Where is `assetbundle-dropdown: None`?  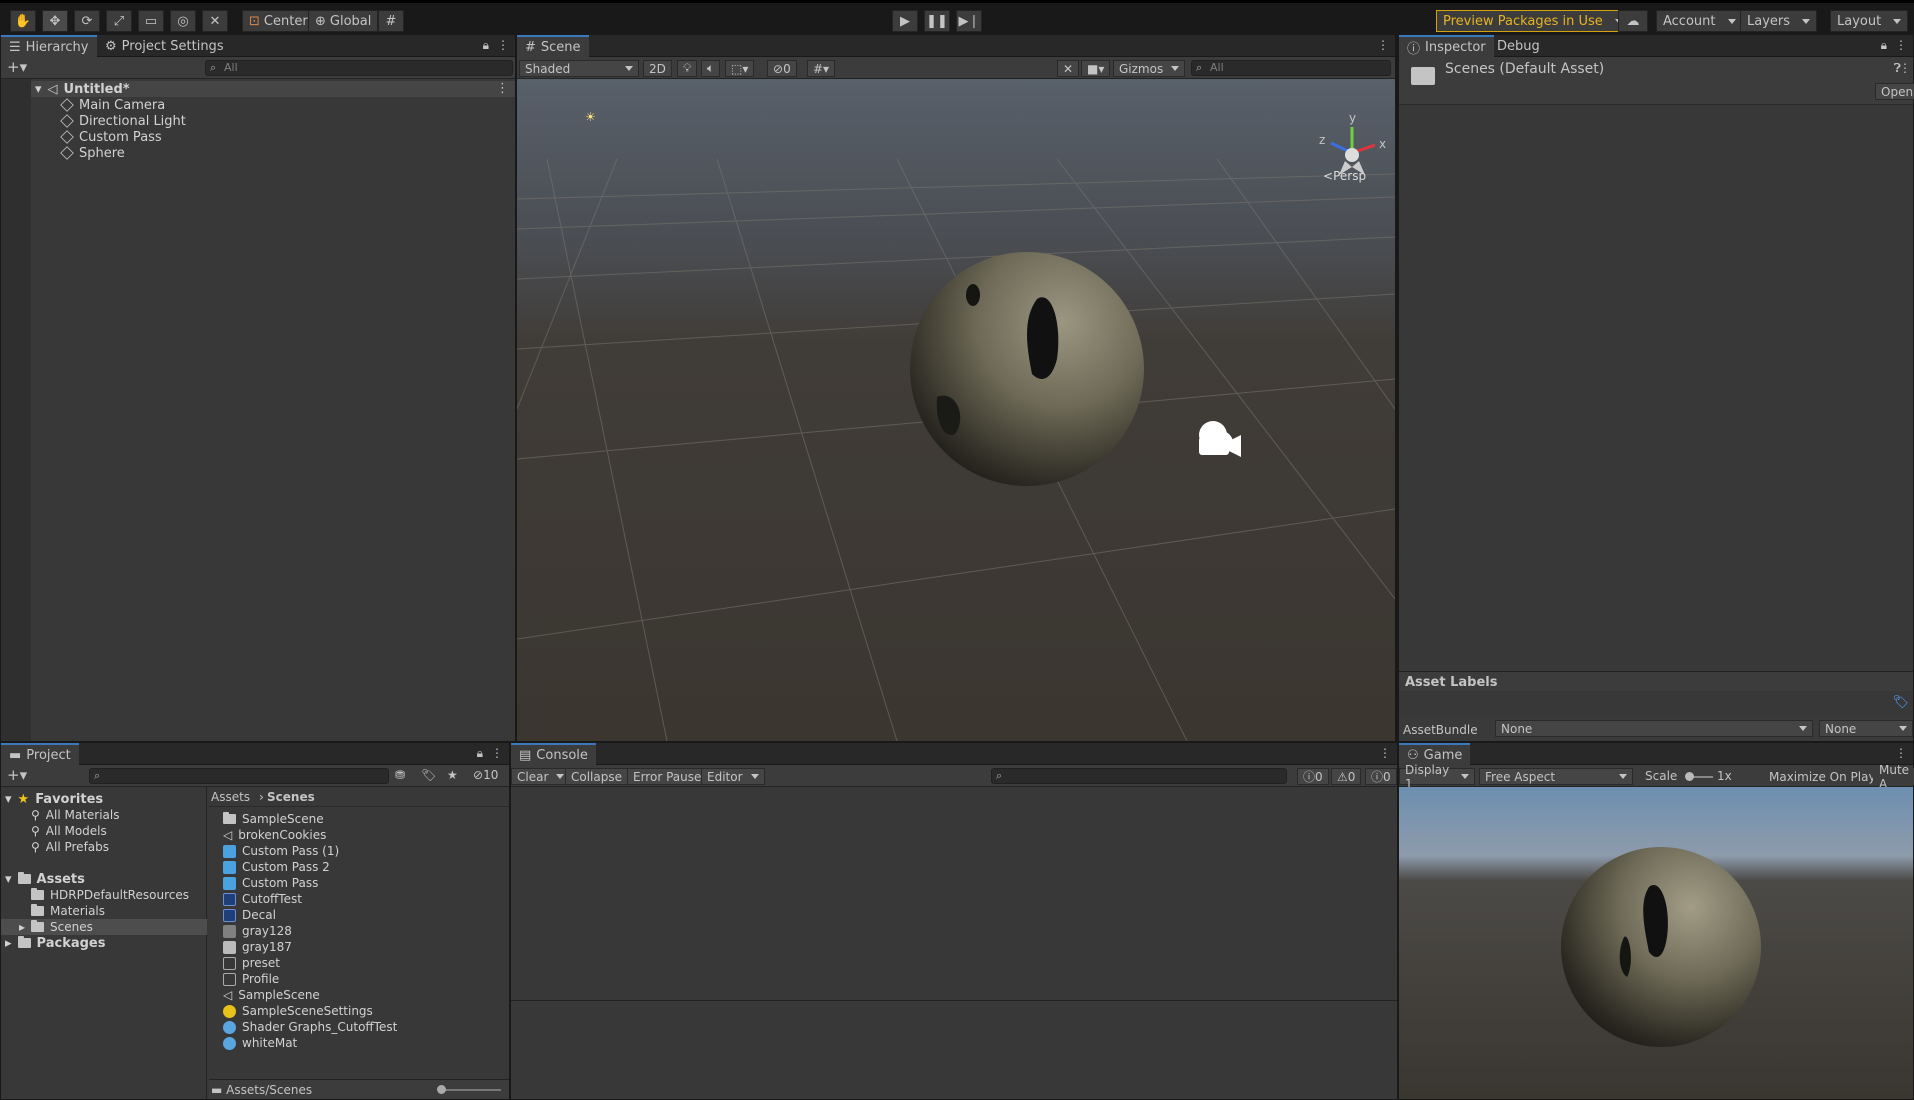
assetbundle-dropdown: None is located at coordinates (1654, 728).